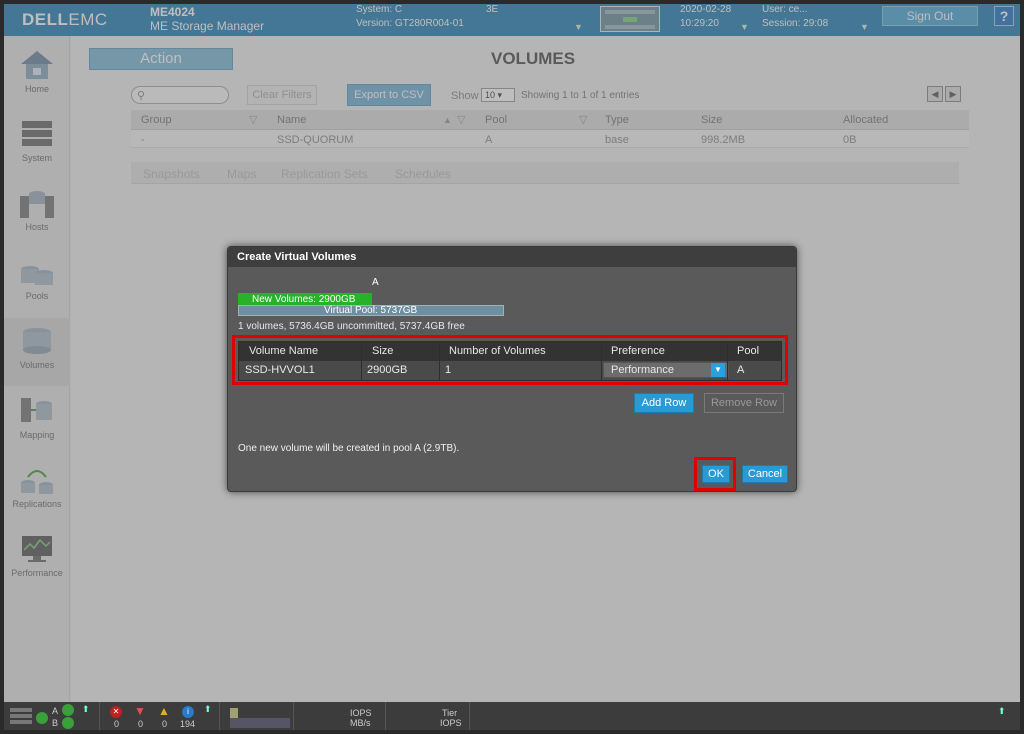 This screenshot has height=734, width=1024. What do you see at coordinates (55, 711) in the screenshot?
I see `controller-a-label: A` at bounding box center [55, 711].